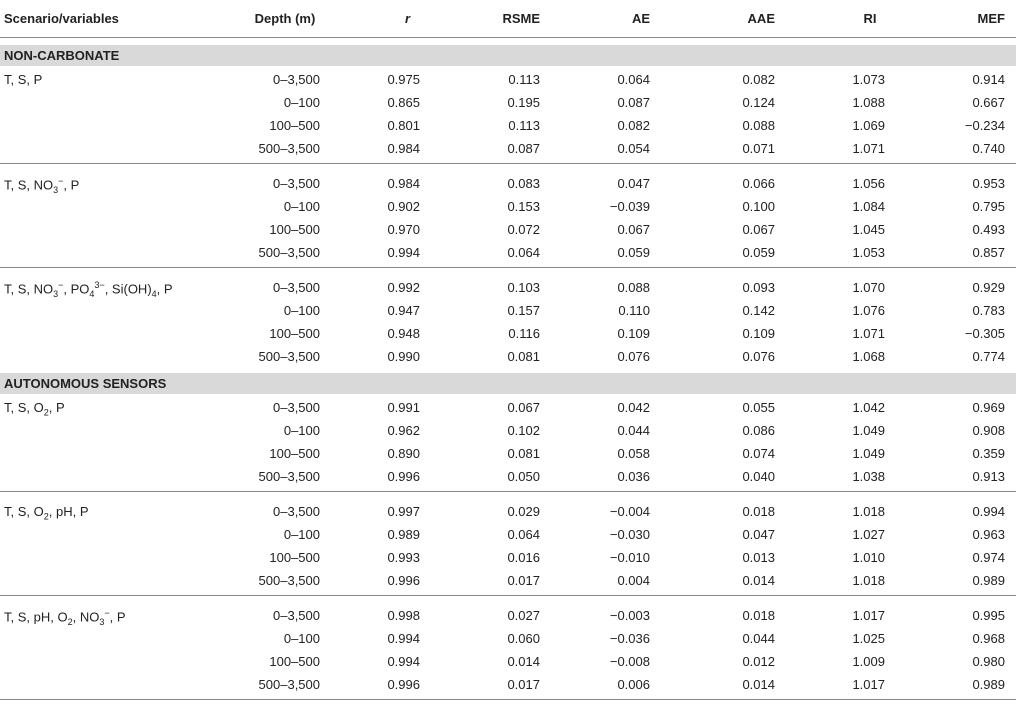  I want to click on section-header: NON-CARBONATE, so click(508, 55).